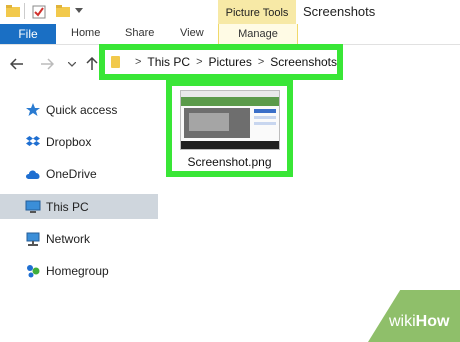  Describe the element at coordinates (68, 238) in the screenshot. I see `sidebar-item-label: Network` at that location.